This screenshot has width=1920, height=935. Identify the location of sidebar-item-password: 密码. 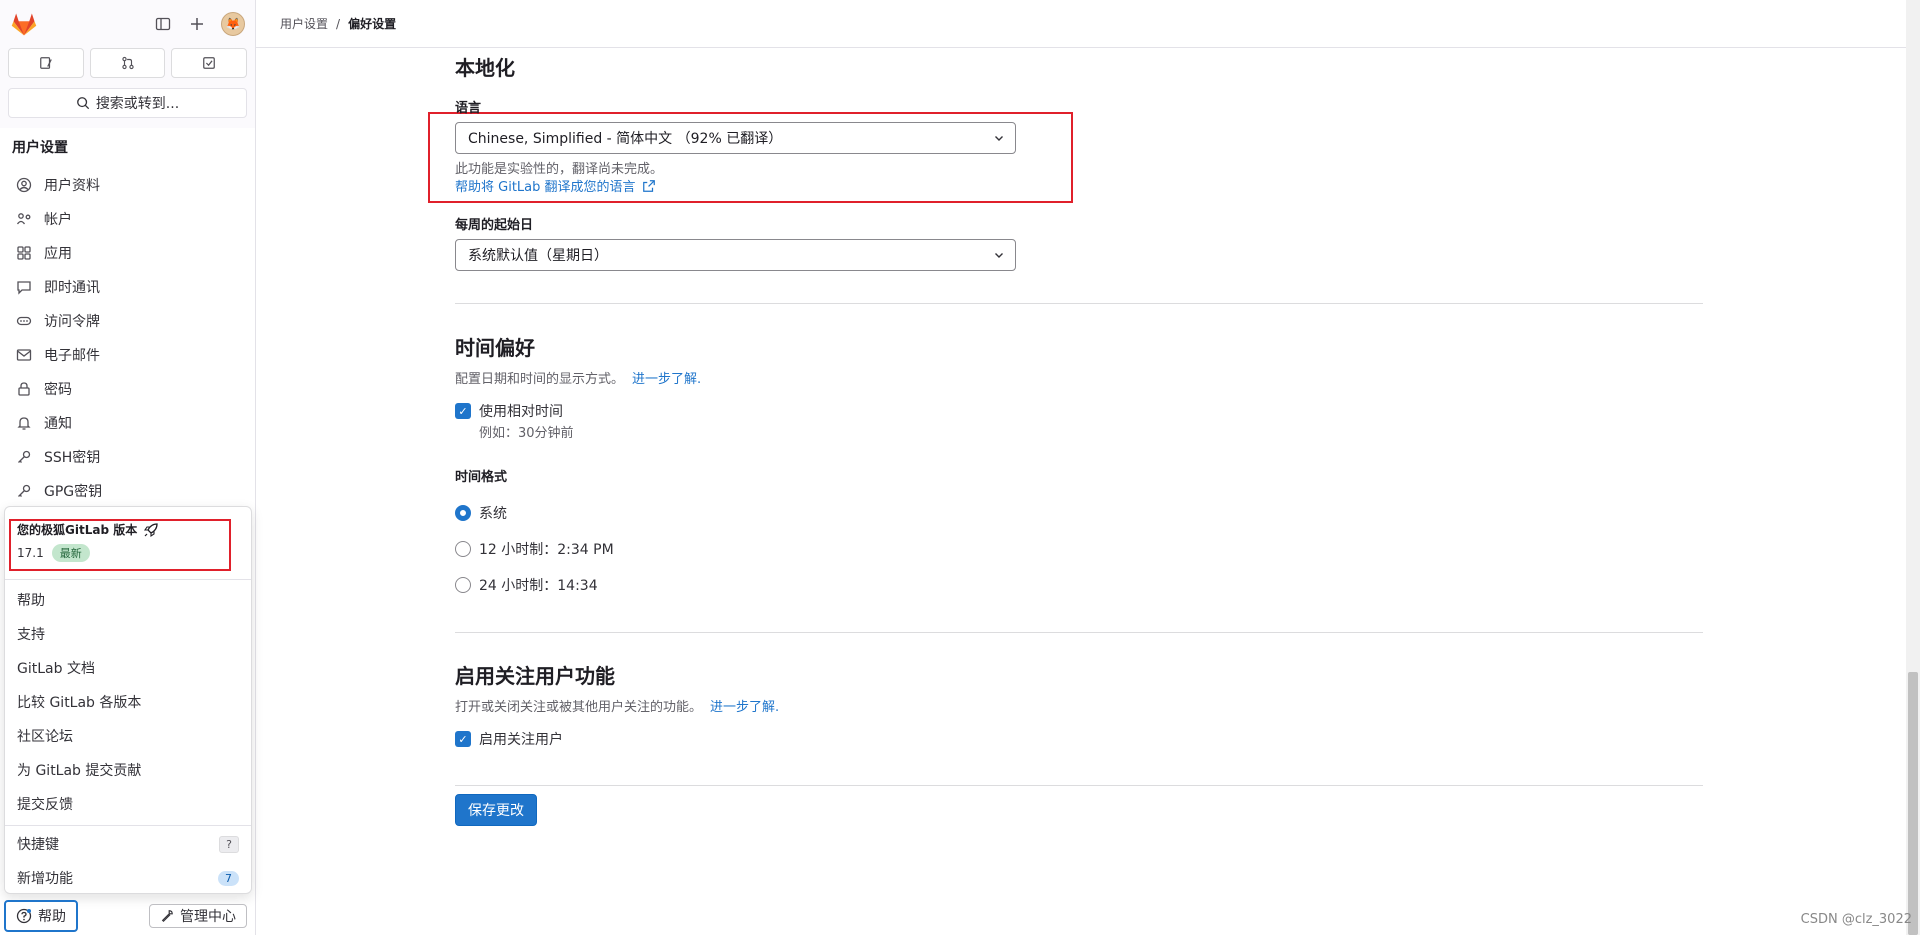
(127, 389).